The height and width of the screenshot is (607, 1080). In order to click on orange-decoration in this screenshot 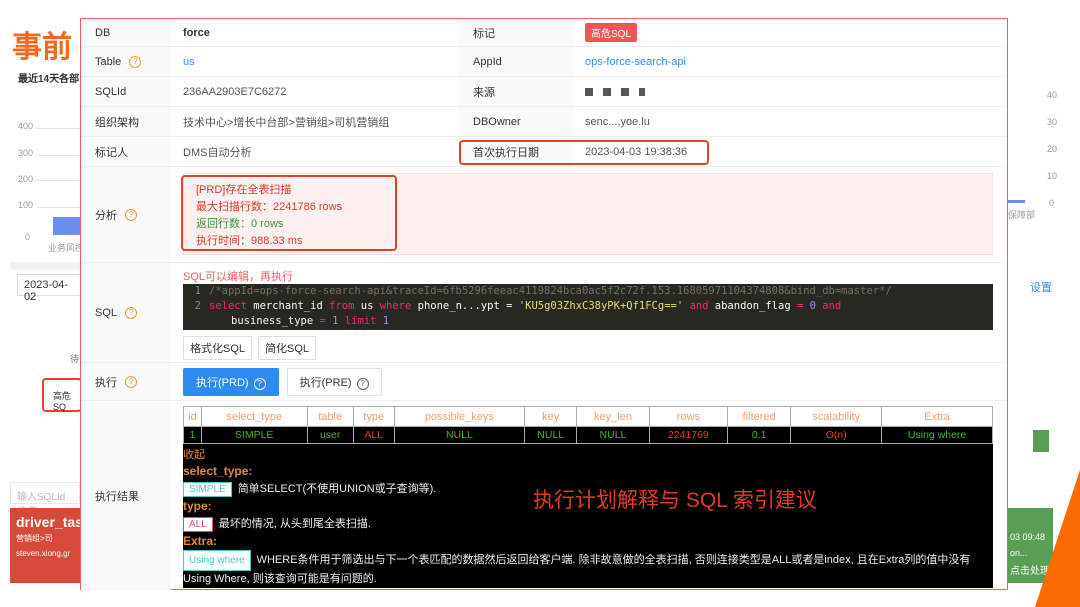, I will do `click(1057, 538)`.